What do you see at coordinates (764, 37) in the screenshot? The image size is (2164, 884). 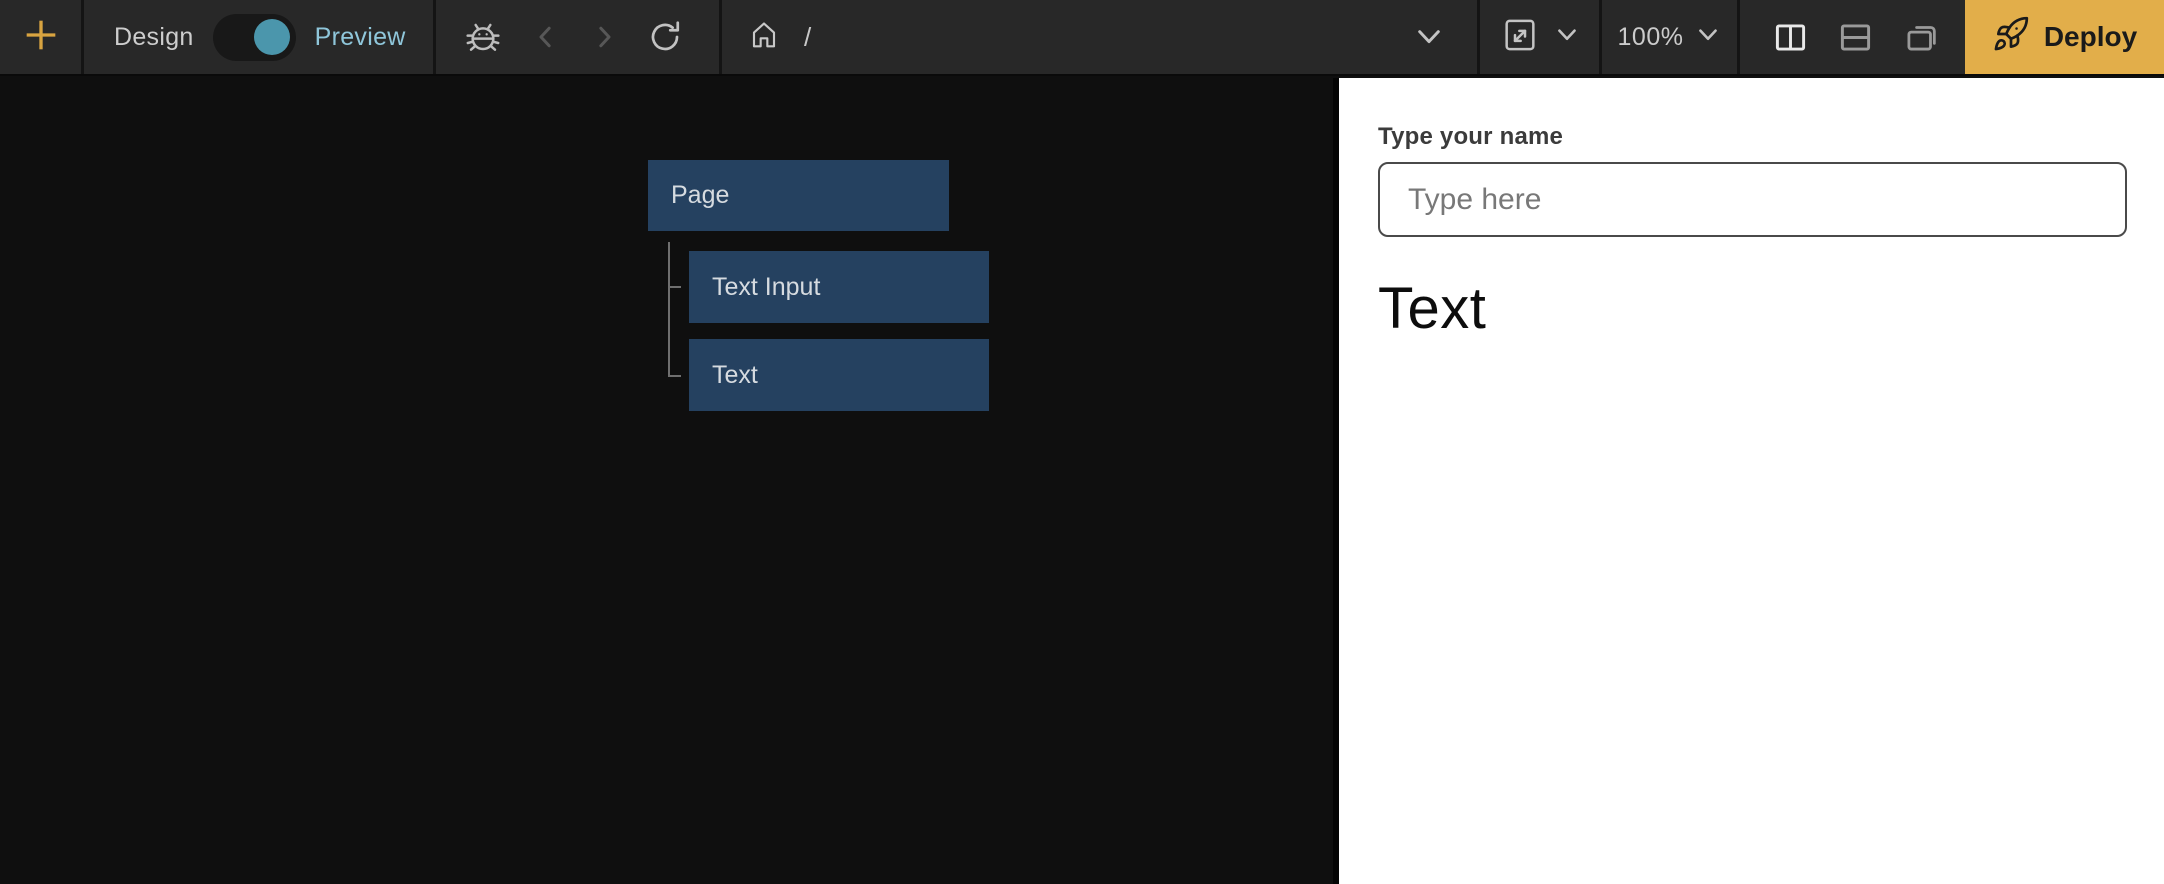 I see `home-icon` at bounding box center [764, 37].